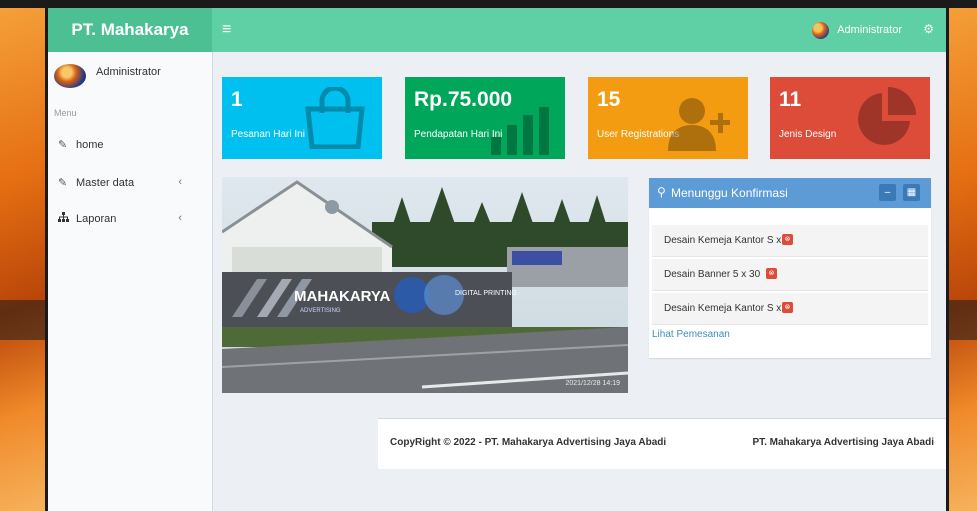 Image resolution: width=977 pixels, height=511 pixels. I want to click on sidebar-item-label: home, so click(90, 145).